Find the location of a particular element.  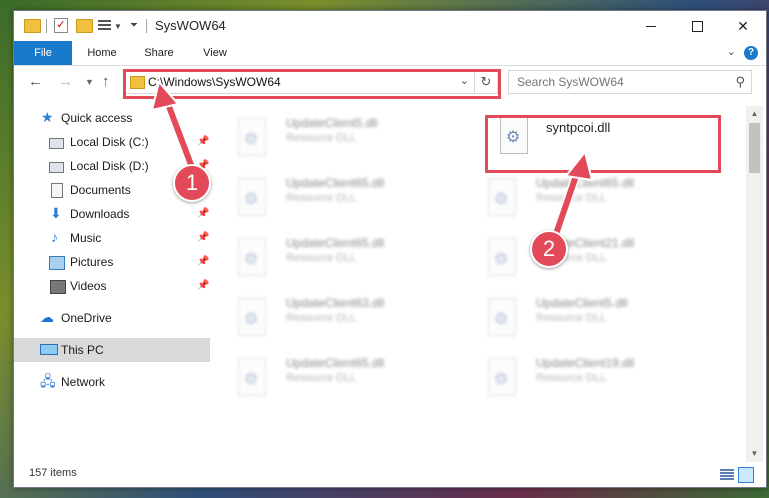

help-icon: ? is located at coordinates (751, 53).